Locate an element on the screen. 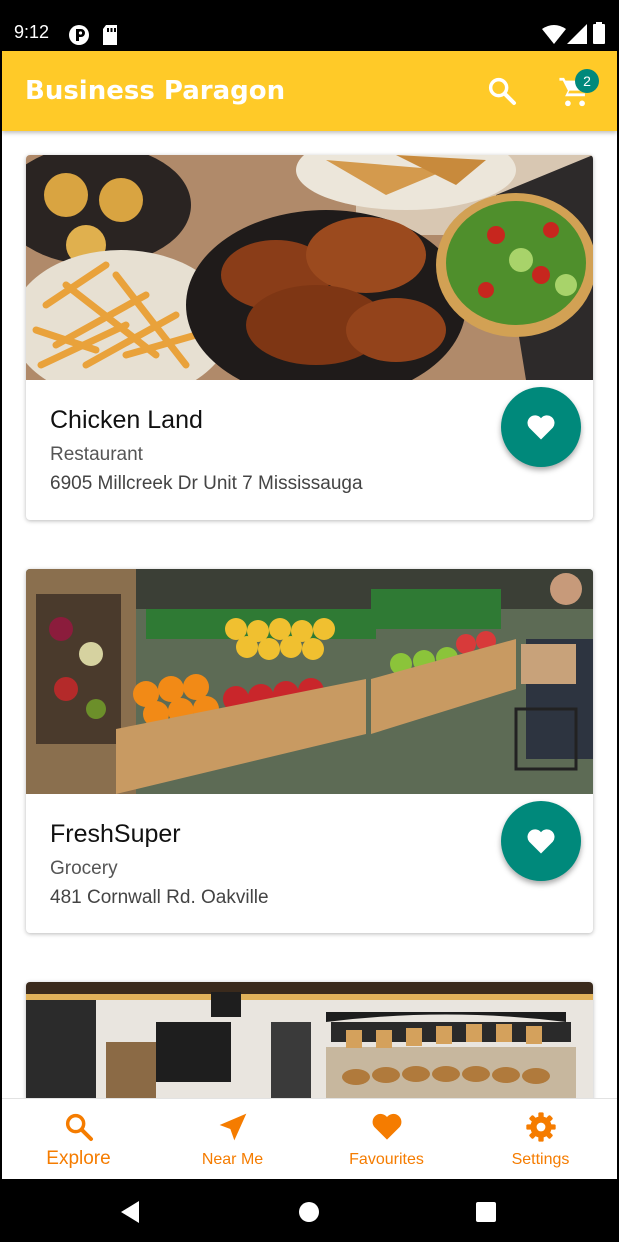 Image resolution: width=619 pixels, height=1242 pixels. app-title: Business Paragon is located at coordinates (155, 91).